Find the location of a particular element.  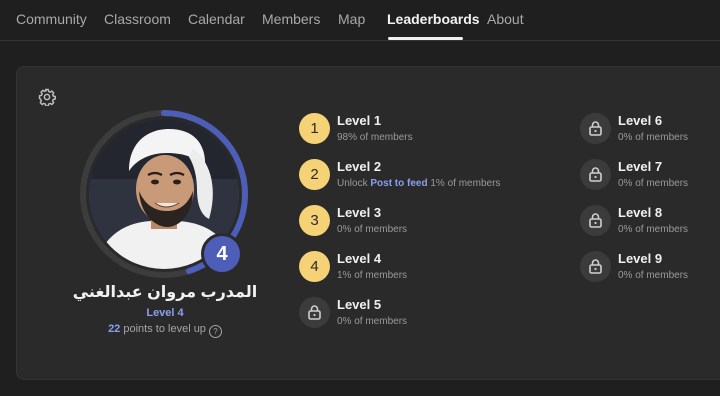

level-title: Level 5 is located at coordinates (359, 304).